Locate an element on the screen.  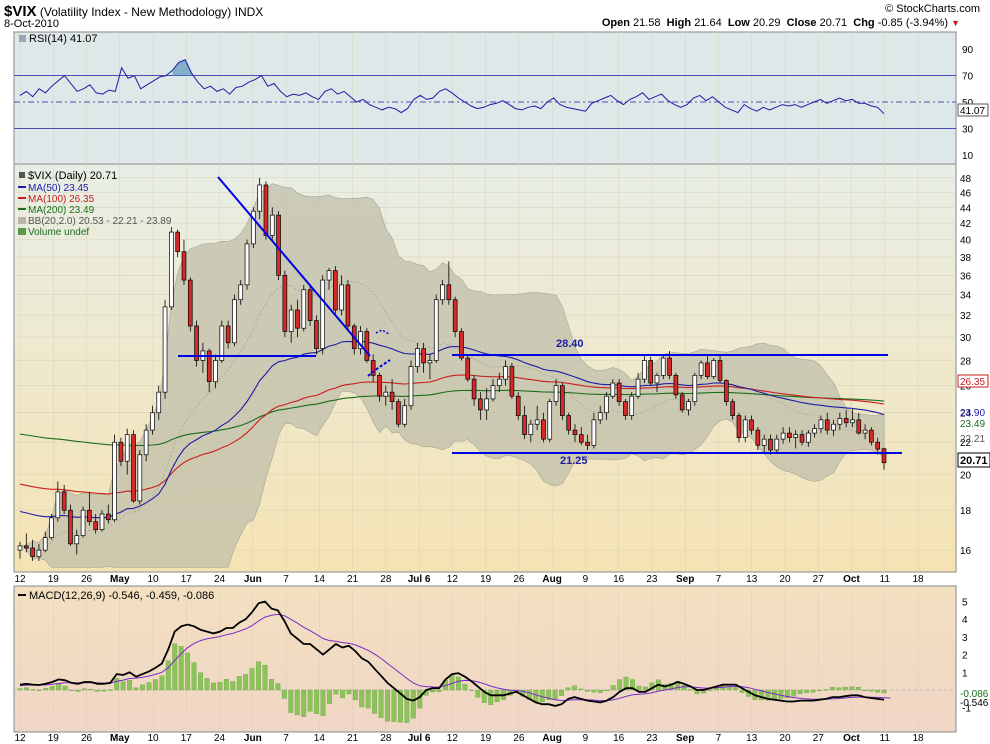
bb-legend-label: BB(20,2.0) 20.53 - 22.21 - 23.89 is located at coordinates (100, 221).